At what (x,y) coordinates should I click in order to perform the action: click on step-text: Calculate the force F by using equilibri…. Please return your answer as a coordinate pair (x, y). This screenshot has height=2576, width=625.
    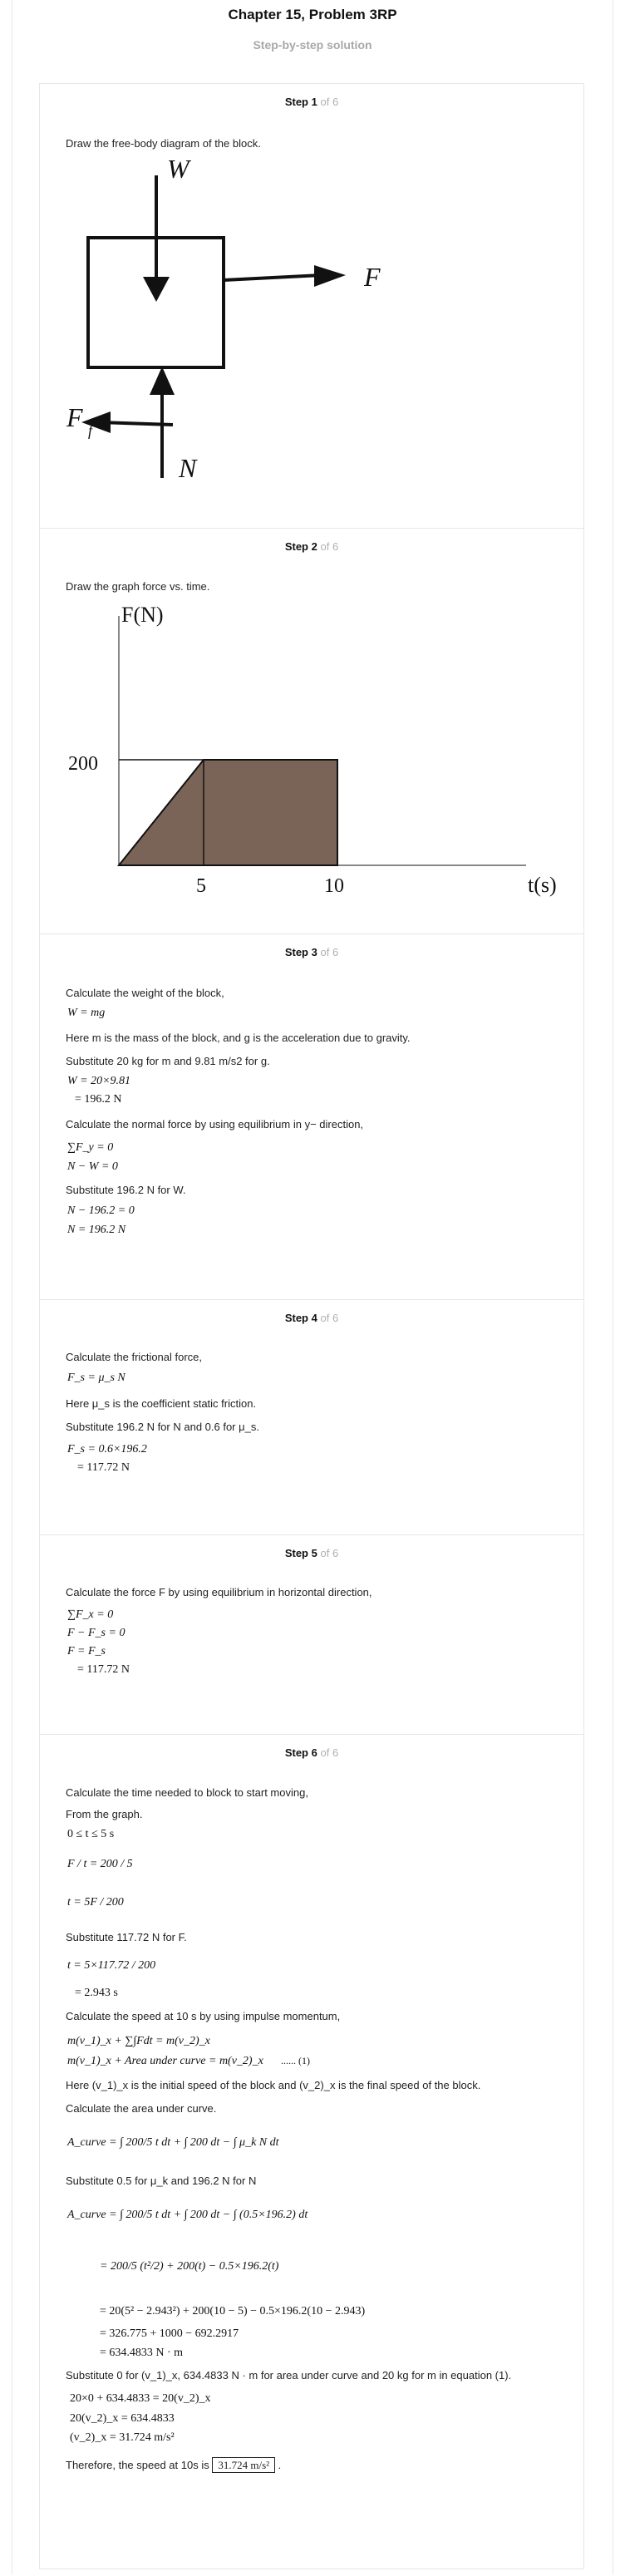
    Looking at the image, I should click on (219, 1592).